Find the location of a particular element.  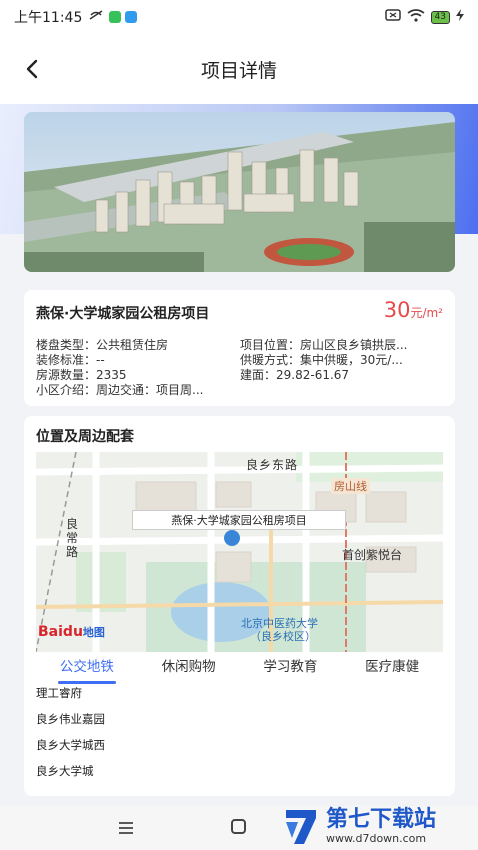

tab-transit: 公交地铁 is located at coordinates (87, 669).